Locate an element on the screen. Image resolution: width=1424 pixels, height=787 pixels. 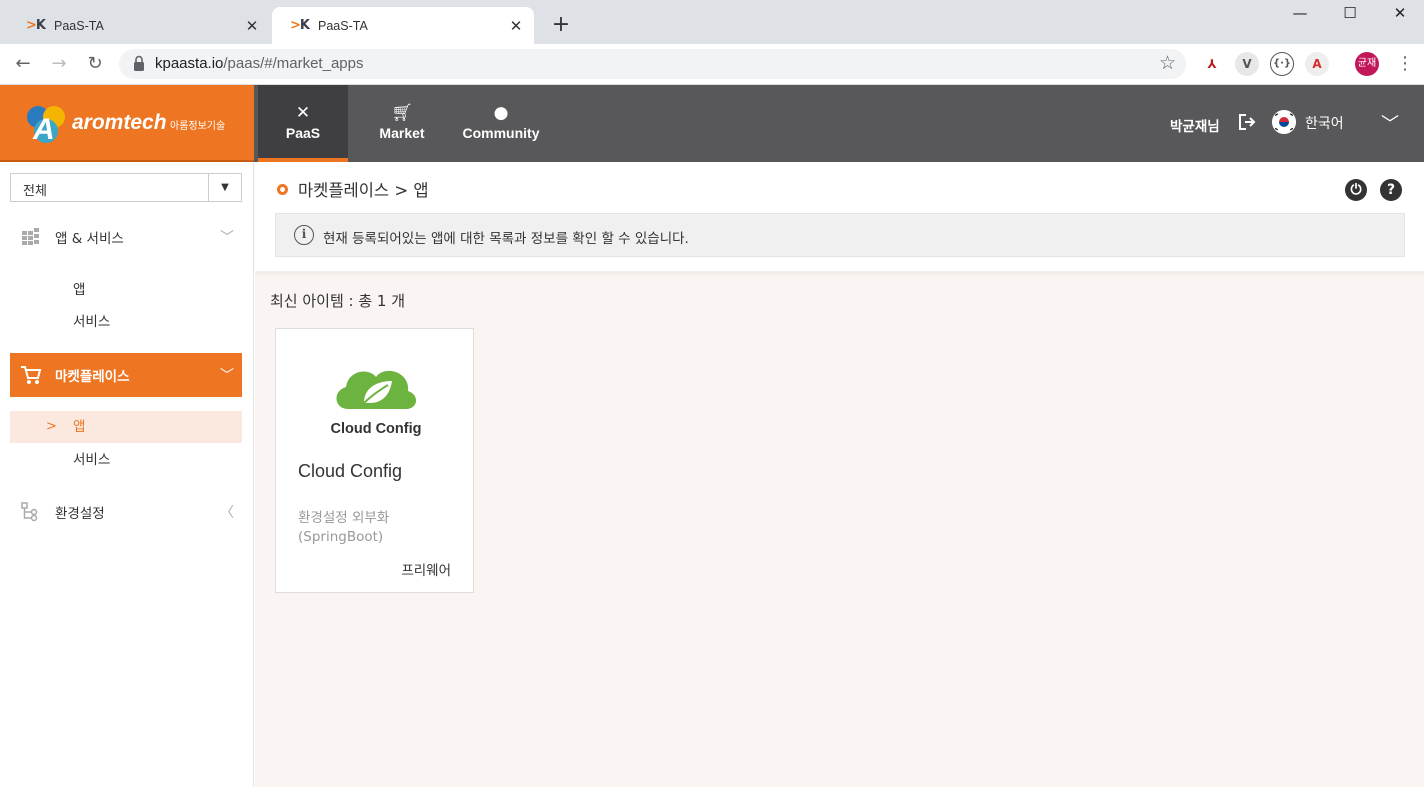
info-text: 현재 등록되어있는 앱에 대한 목록과 정보를 확인 할 수 있습니다. is located at coordinates (506, 239).